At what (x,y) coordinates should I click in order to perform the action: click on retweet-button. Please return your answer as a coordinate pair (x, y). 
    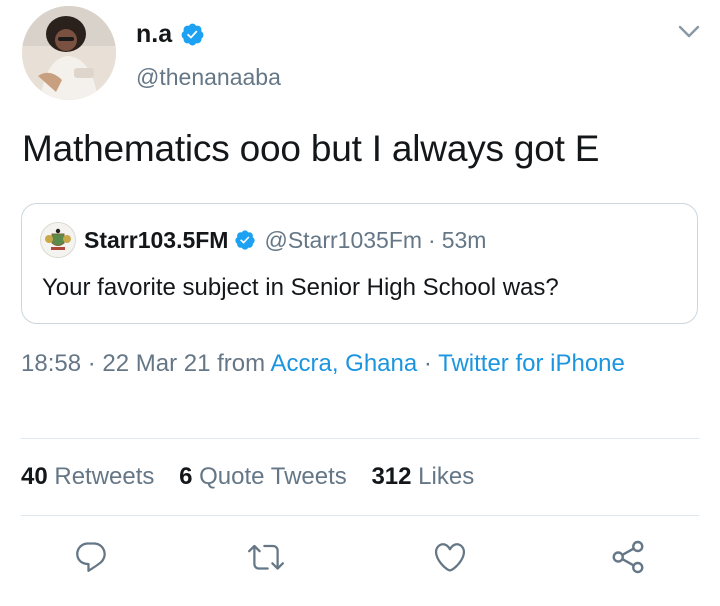
    Looking at the image, I should click on (266, 557).